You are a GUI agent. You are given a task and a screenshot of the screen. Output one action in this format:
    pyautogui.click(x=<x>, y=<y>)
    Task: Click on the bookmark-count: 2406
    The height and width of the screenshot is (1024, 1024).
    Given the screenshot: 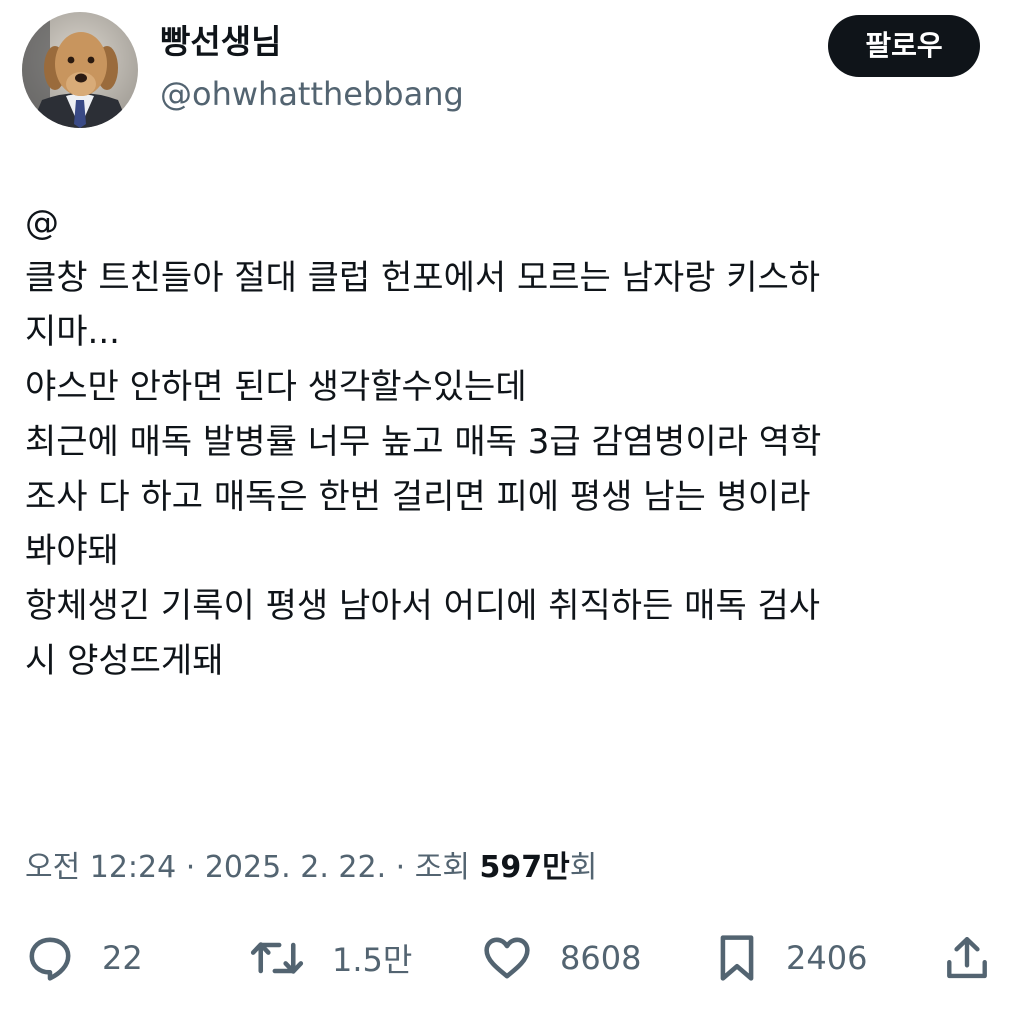 What is the action you would take?
    pyautogui.click(x=827, y=958)
    